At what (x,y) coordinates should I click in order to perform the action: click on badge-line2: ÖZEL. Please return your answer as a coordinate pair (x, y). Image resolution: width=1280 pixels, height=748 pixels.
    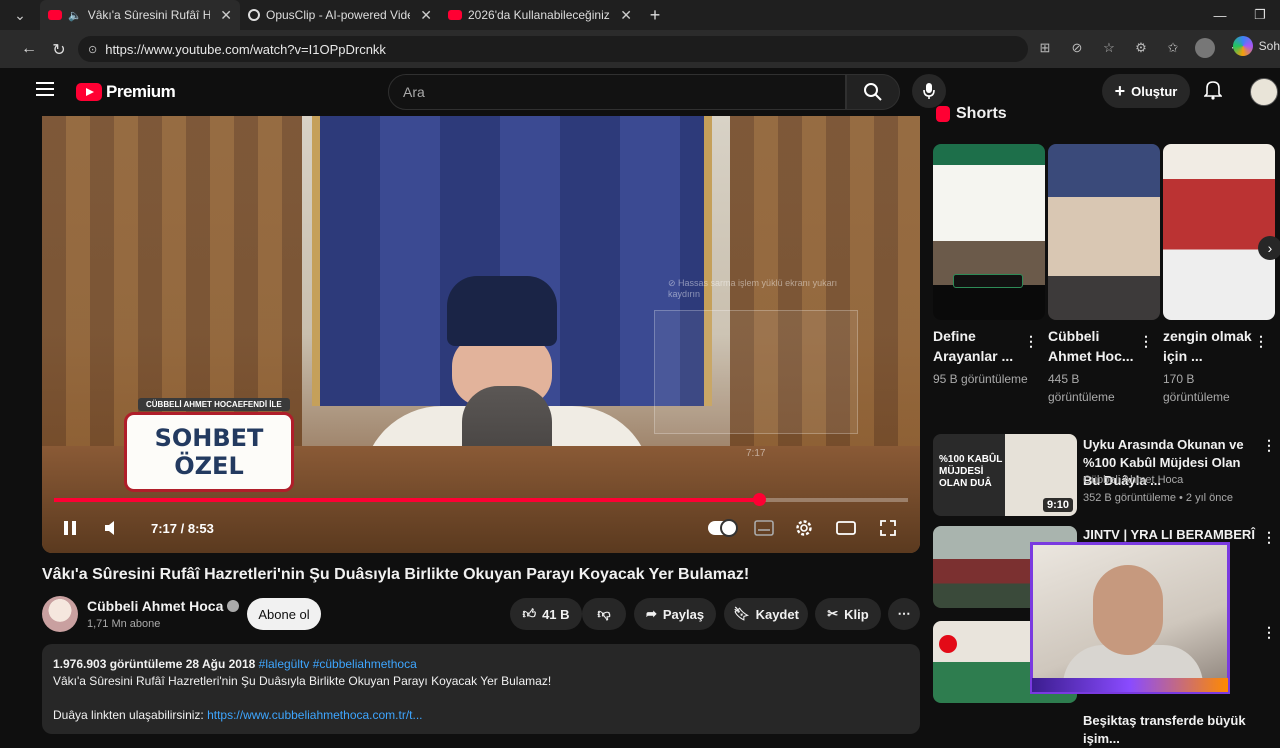
    Looking at the image, I should click on (209, 466).